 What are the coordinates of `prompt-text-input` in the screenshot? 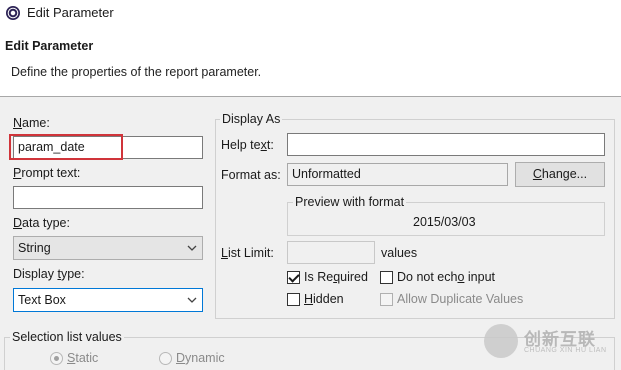 It's located at (108, 197).